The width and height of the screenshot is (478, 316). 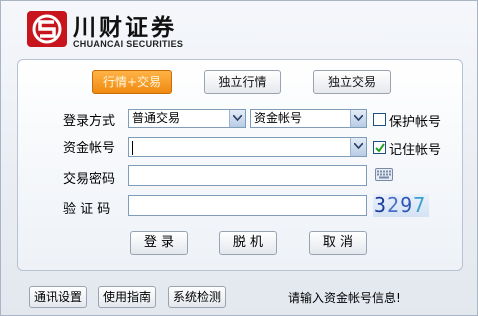 What do you see at coordinates (159, 243) in the screenshot?
I see `login-button: 登 录` at bounding box center [159, 243].